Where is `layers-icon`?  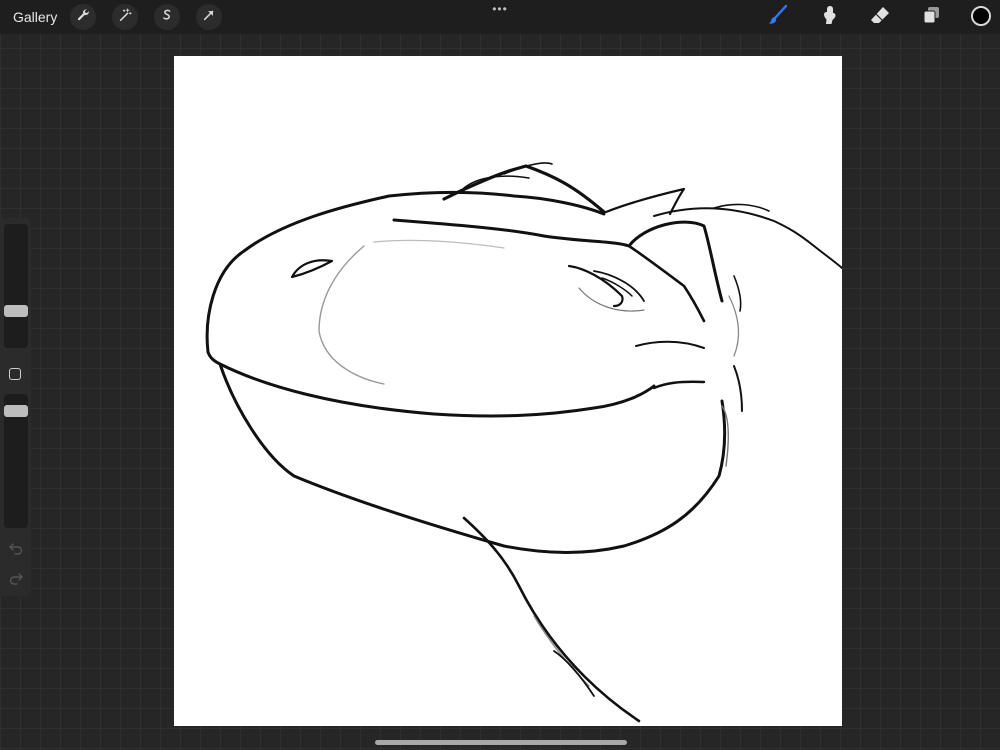 layers-icon is located at coordinates (931, 17).